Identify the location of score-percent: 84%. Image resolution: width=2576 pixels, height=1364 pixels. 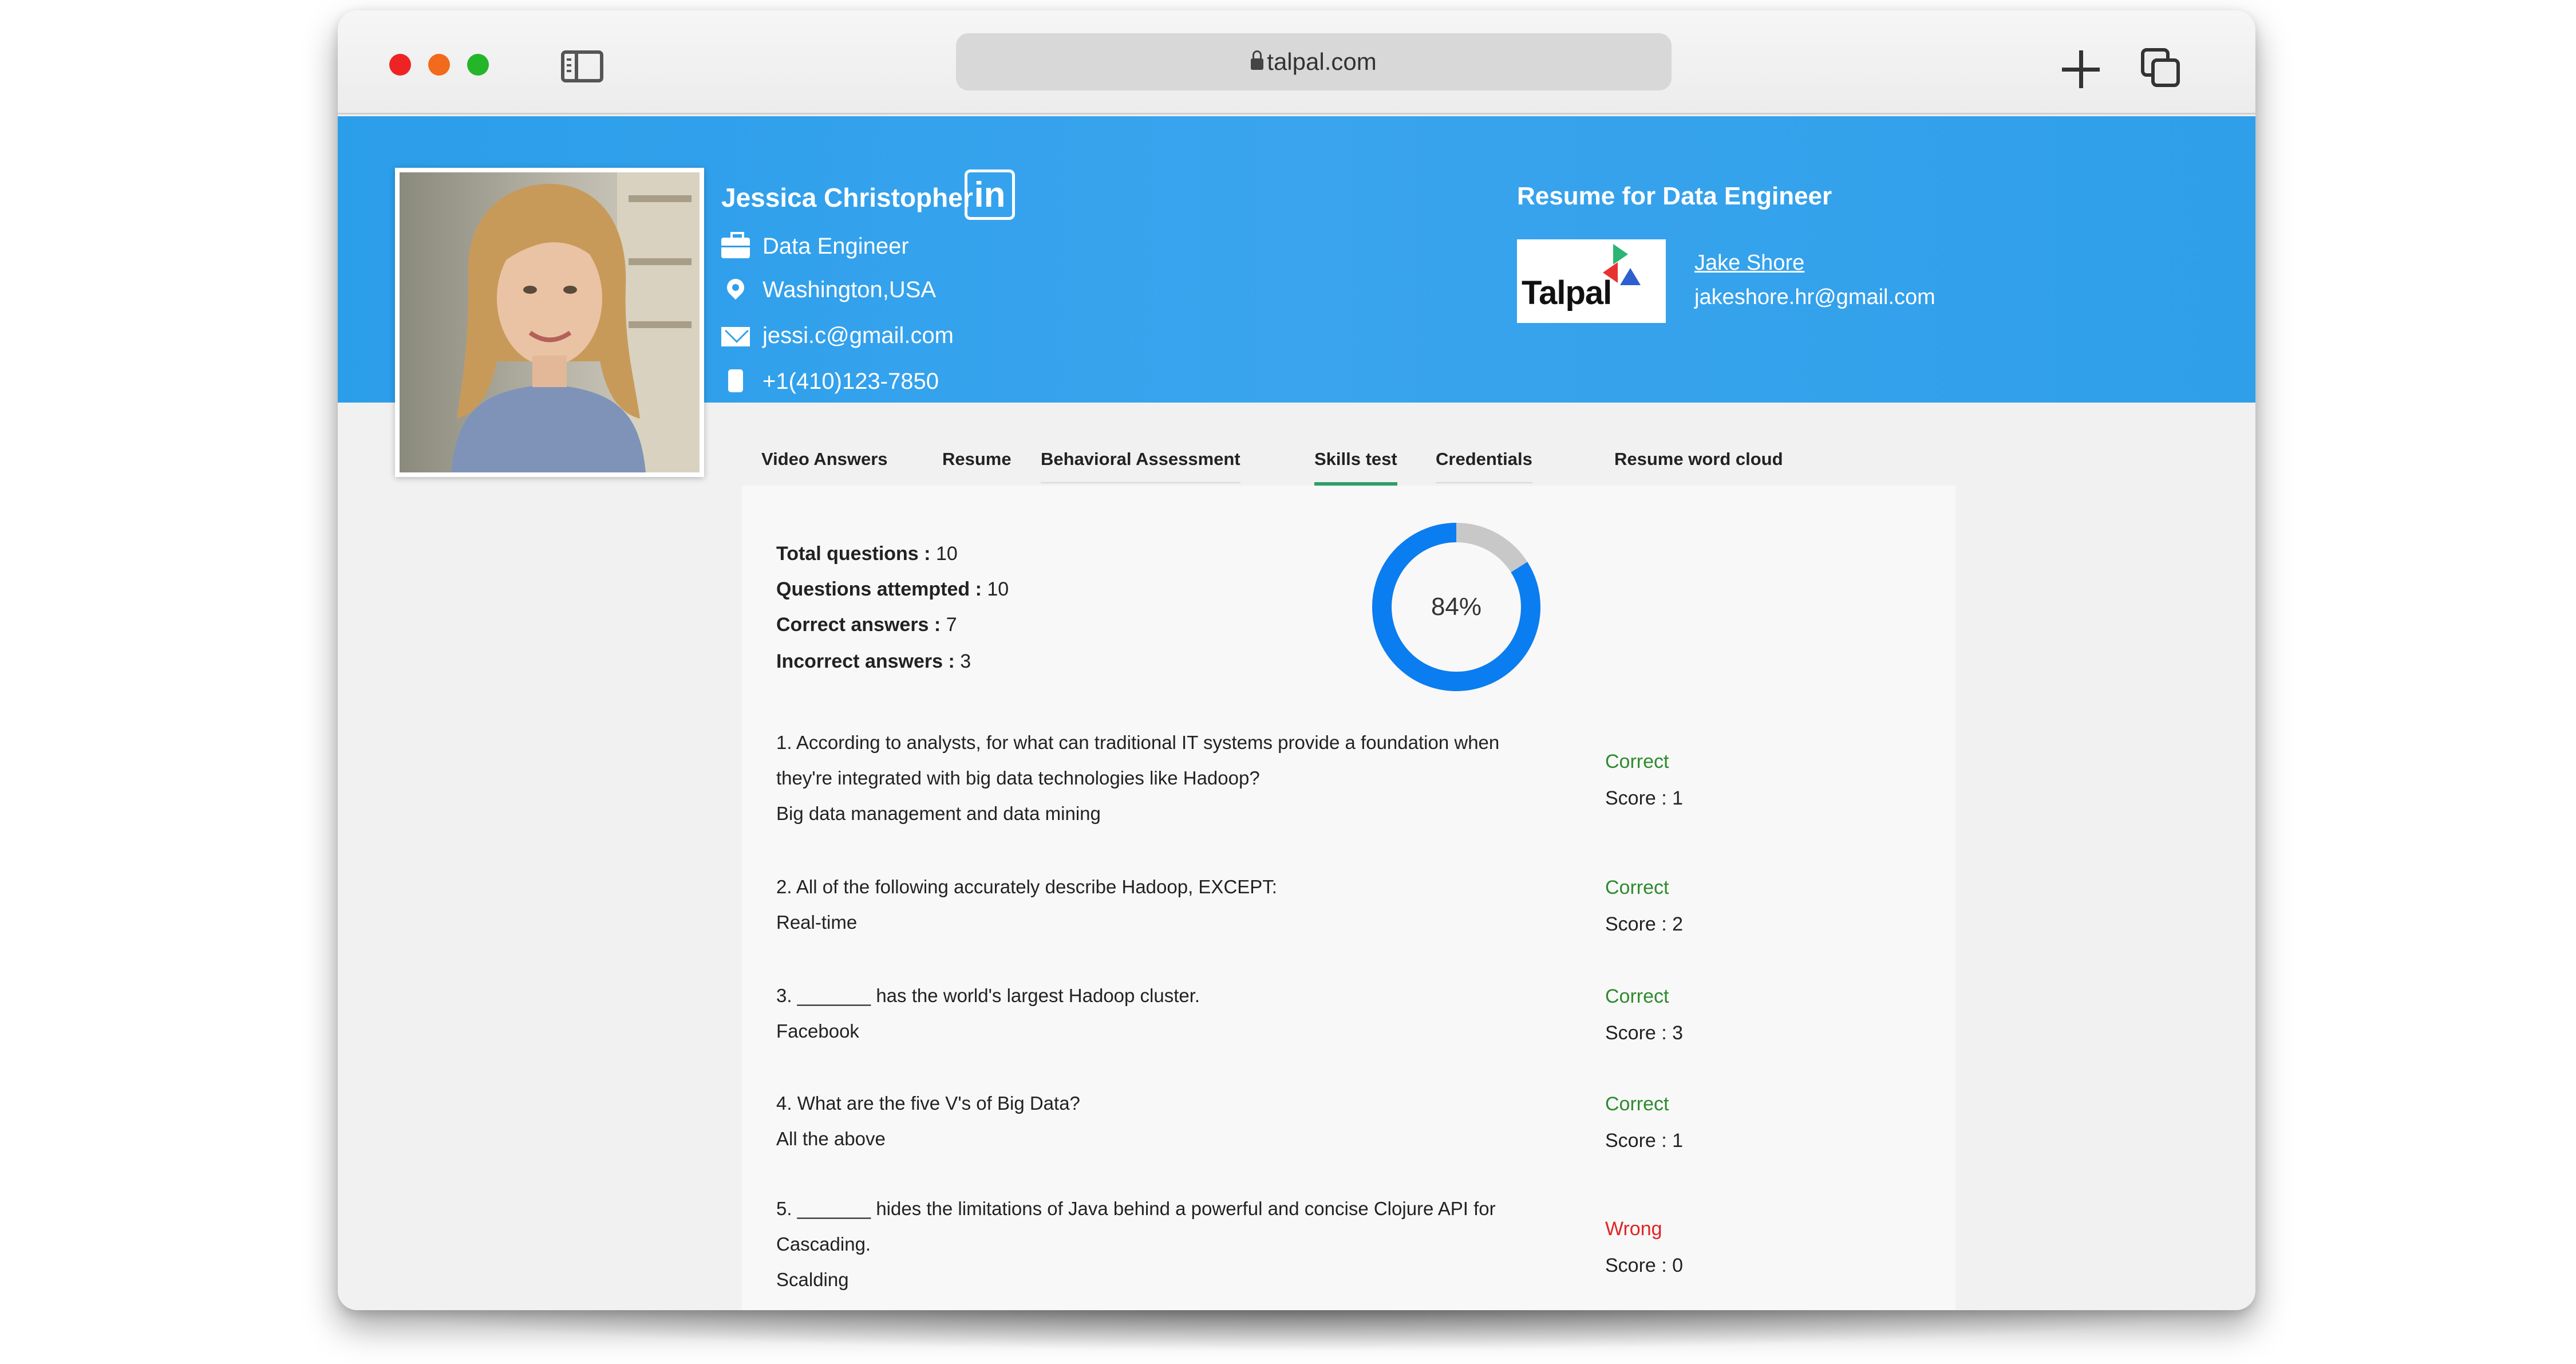
(1456, 607).